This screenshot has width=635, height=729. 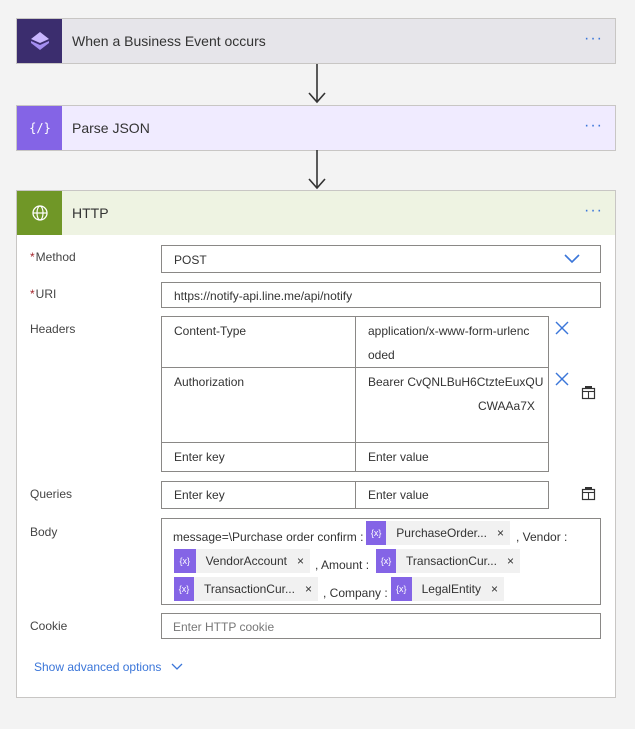 What do you see at coordinates (199, 495) in the screenshot?
I see `query-key-input: Enter key` at bounding box center [199, 495].